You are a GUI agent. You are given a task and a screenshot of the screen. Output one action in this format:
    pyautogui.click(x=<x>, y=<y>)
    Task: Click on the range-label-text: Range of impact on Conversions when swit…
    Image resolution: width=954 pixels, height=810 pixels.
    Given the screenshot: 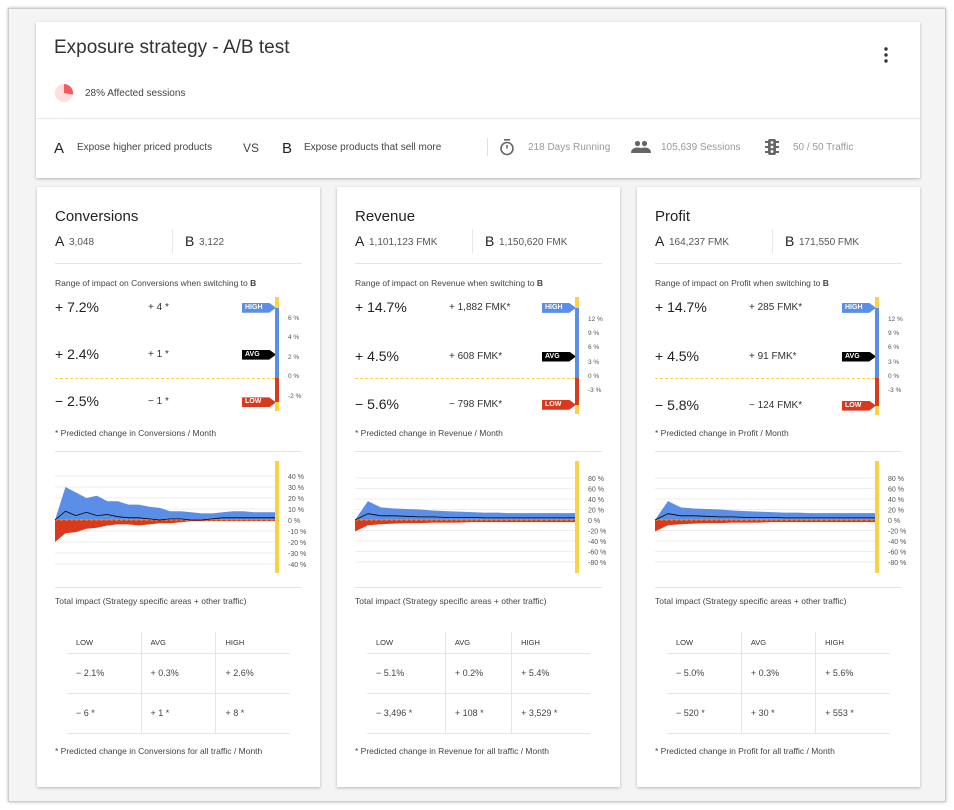 What is the action you would take?
    pyautogui.click(x=153, y=283)
    